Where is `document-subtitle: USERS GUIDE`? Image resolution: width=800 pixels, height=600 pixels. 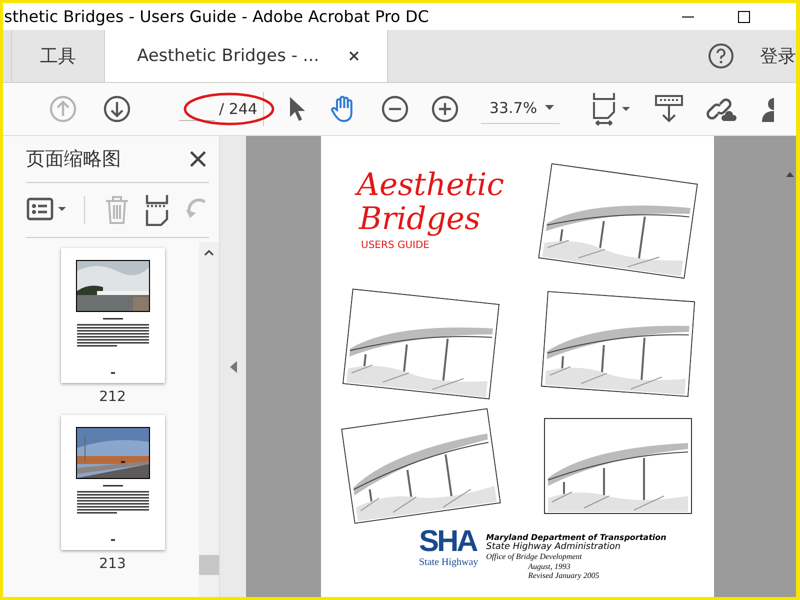
document-subtitle: USERS GUIDE is located at coordinates (395, 245).